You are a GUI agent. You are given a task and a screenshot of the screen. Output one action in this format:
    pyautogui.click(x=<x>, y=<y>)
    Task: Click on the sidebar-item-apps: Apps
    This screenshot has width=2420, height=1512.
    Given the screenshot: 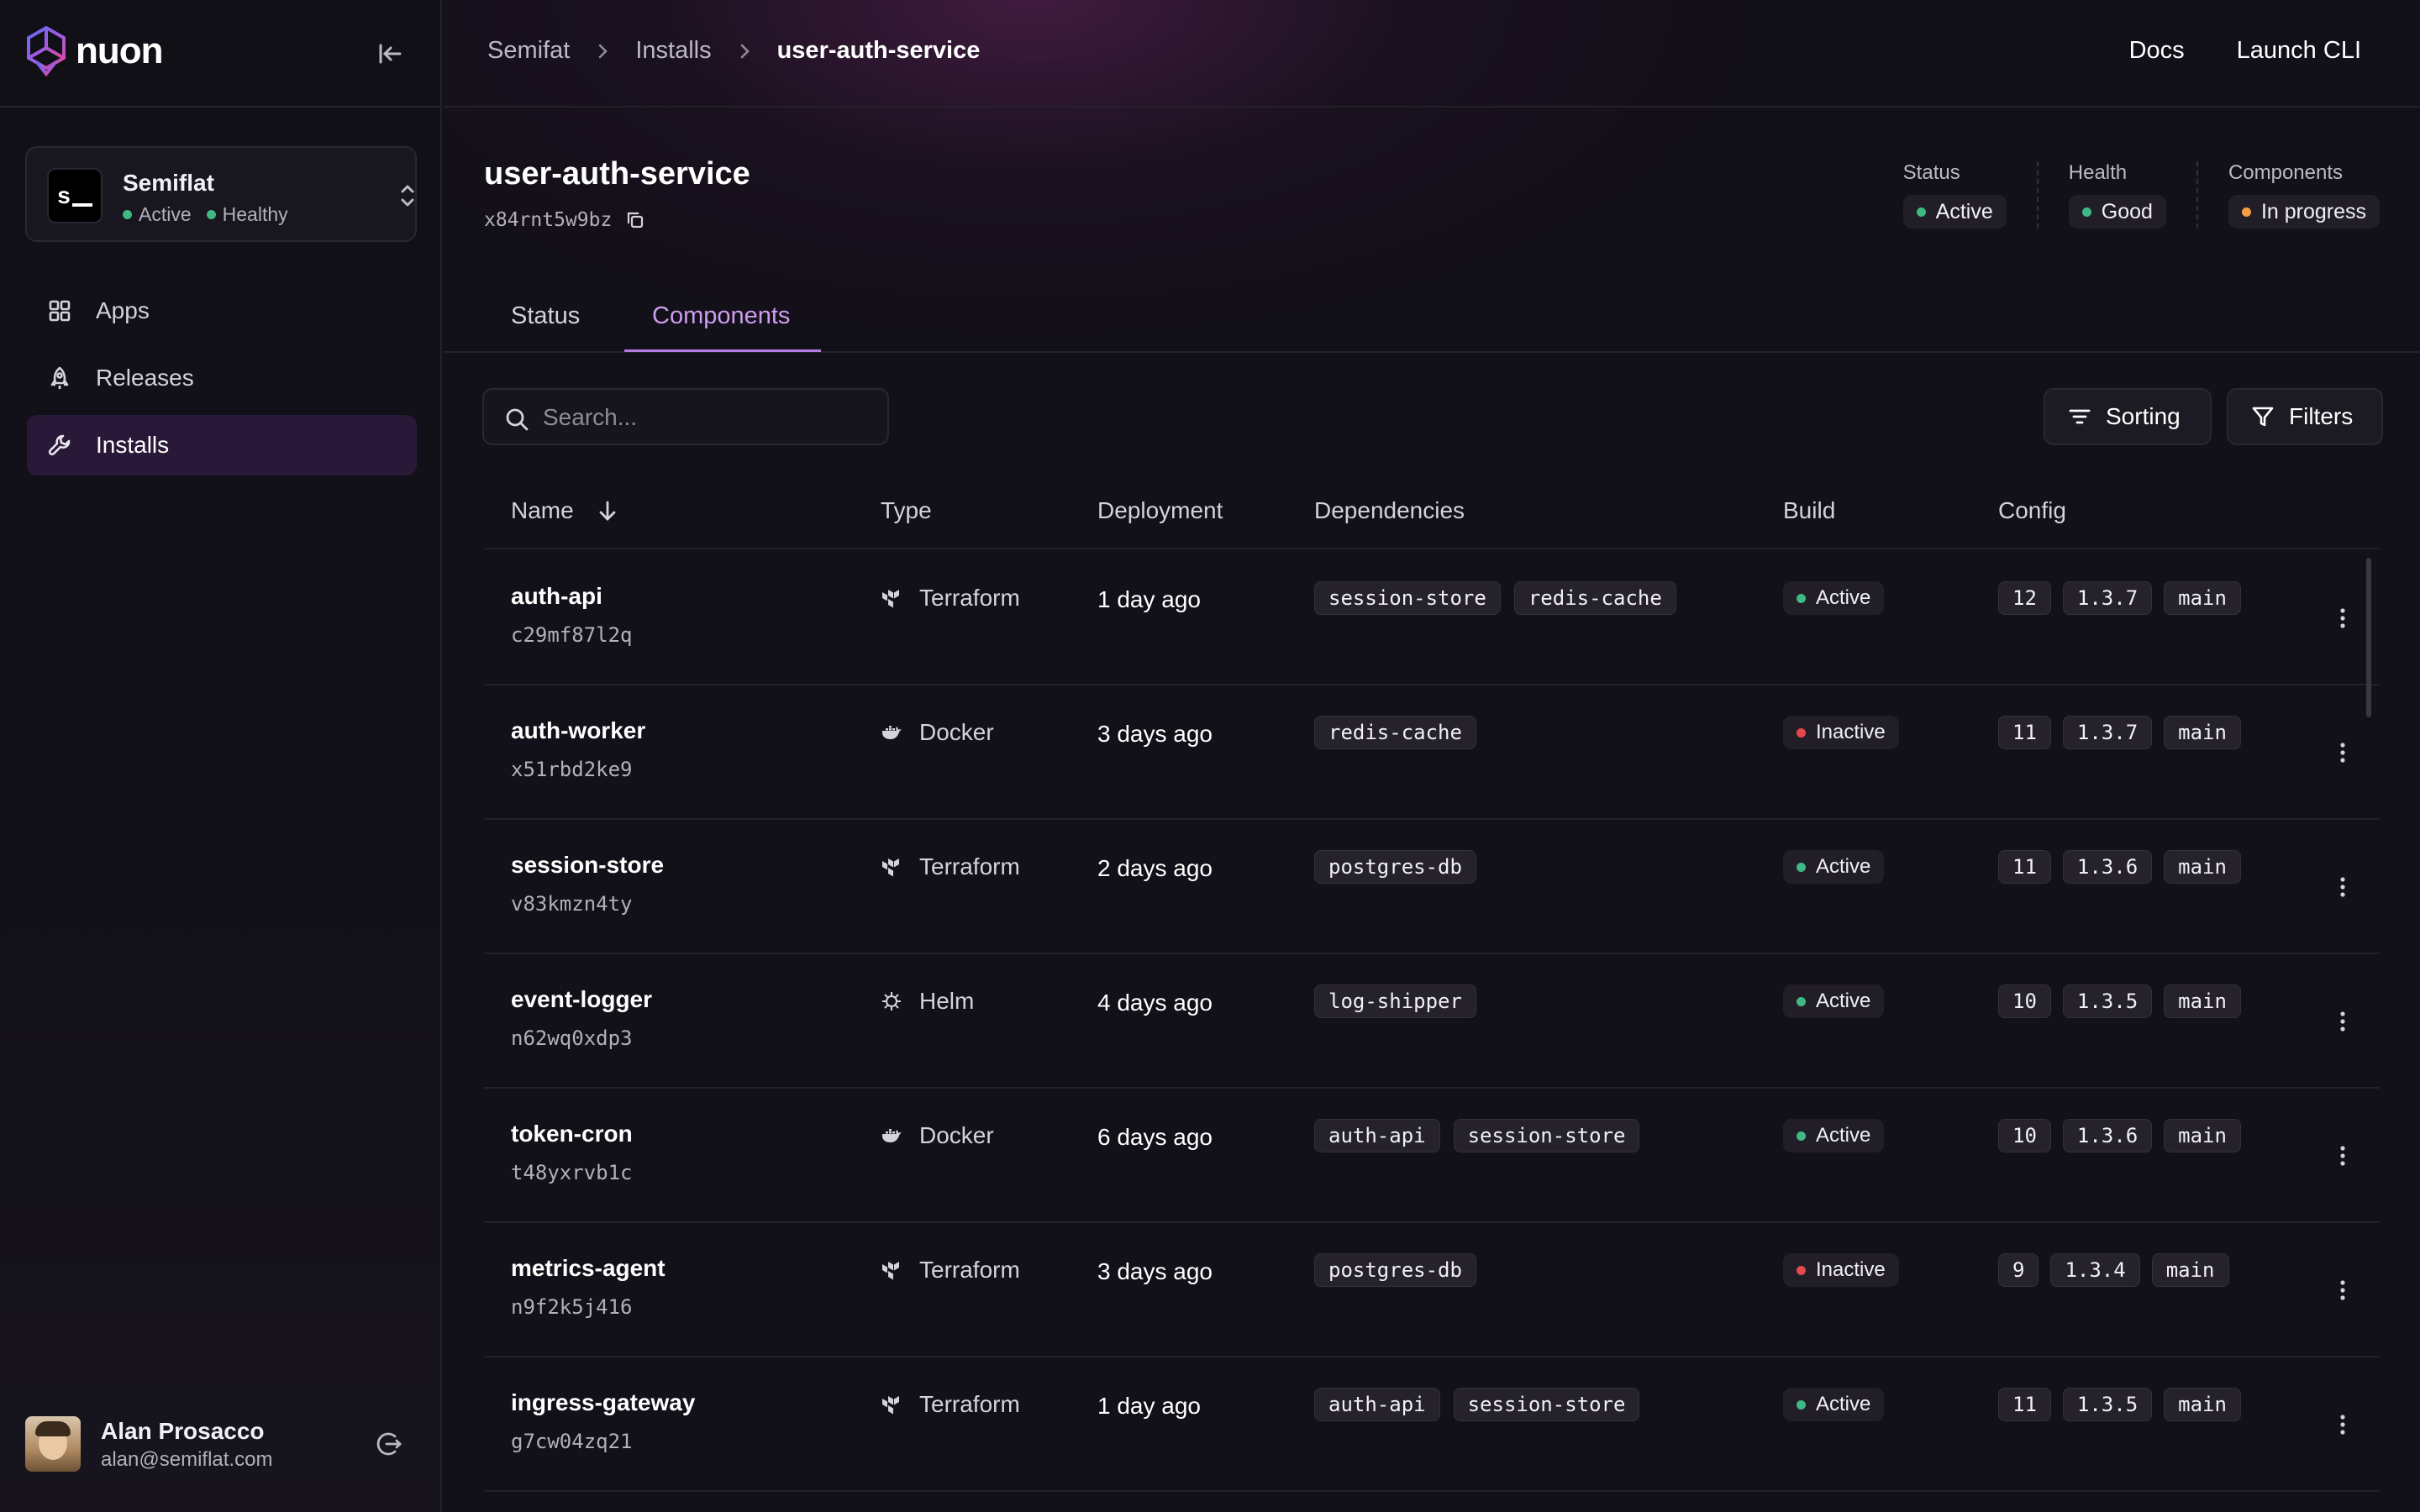 What is the action you would take?
    pyautogui.click(x=222, y=311)
    